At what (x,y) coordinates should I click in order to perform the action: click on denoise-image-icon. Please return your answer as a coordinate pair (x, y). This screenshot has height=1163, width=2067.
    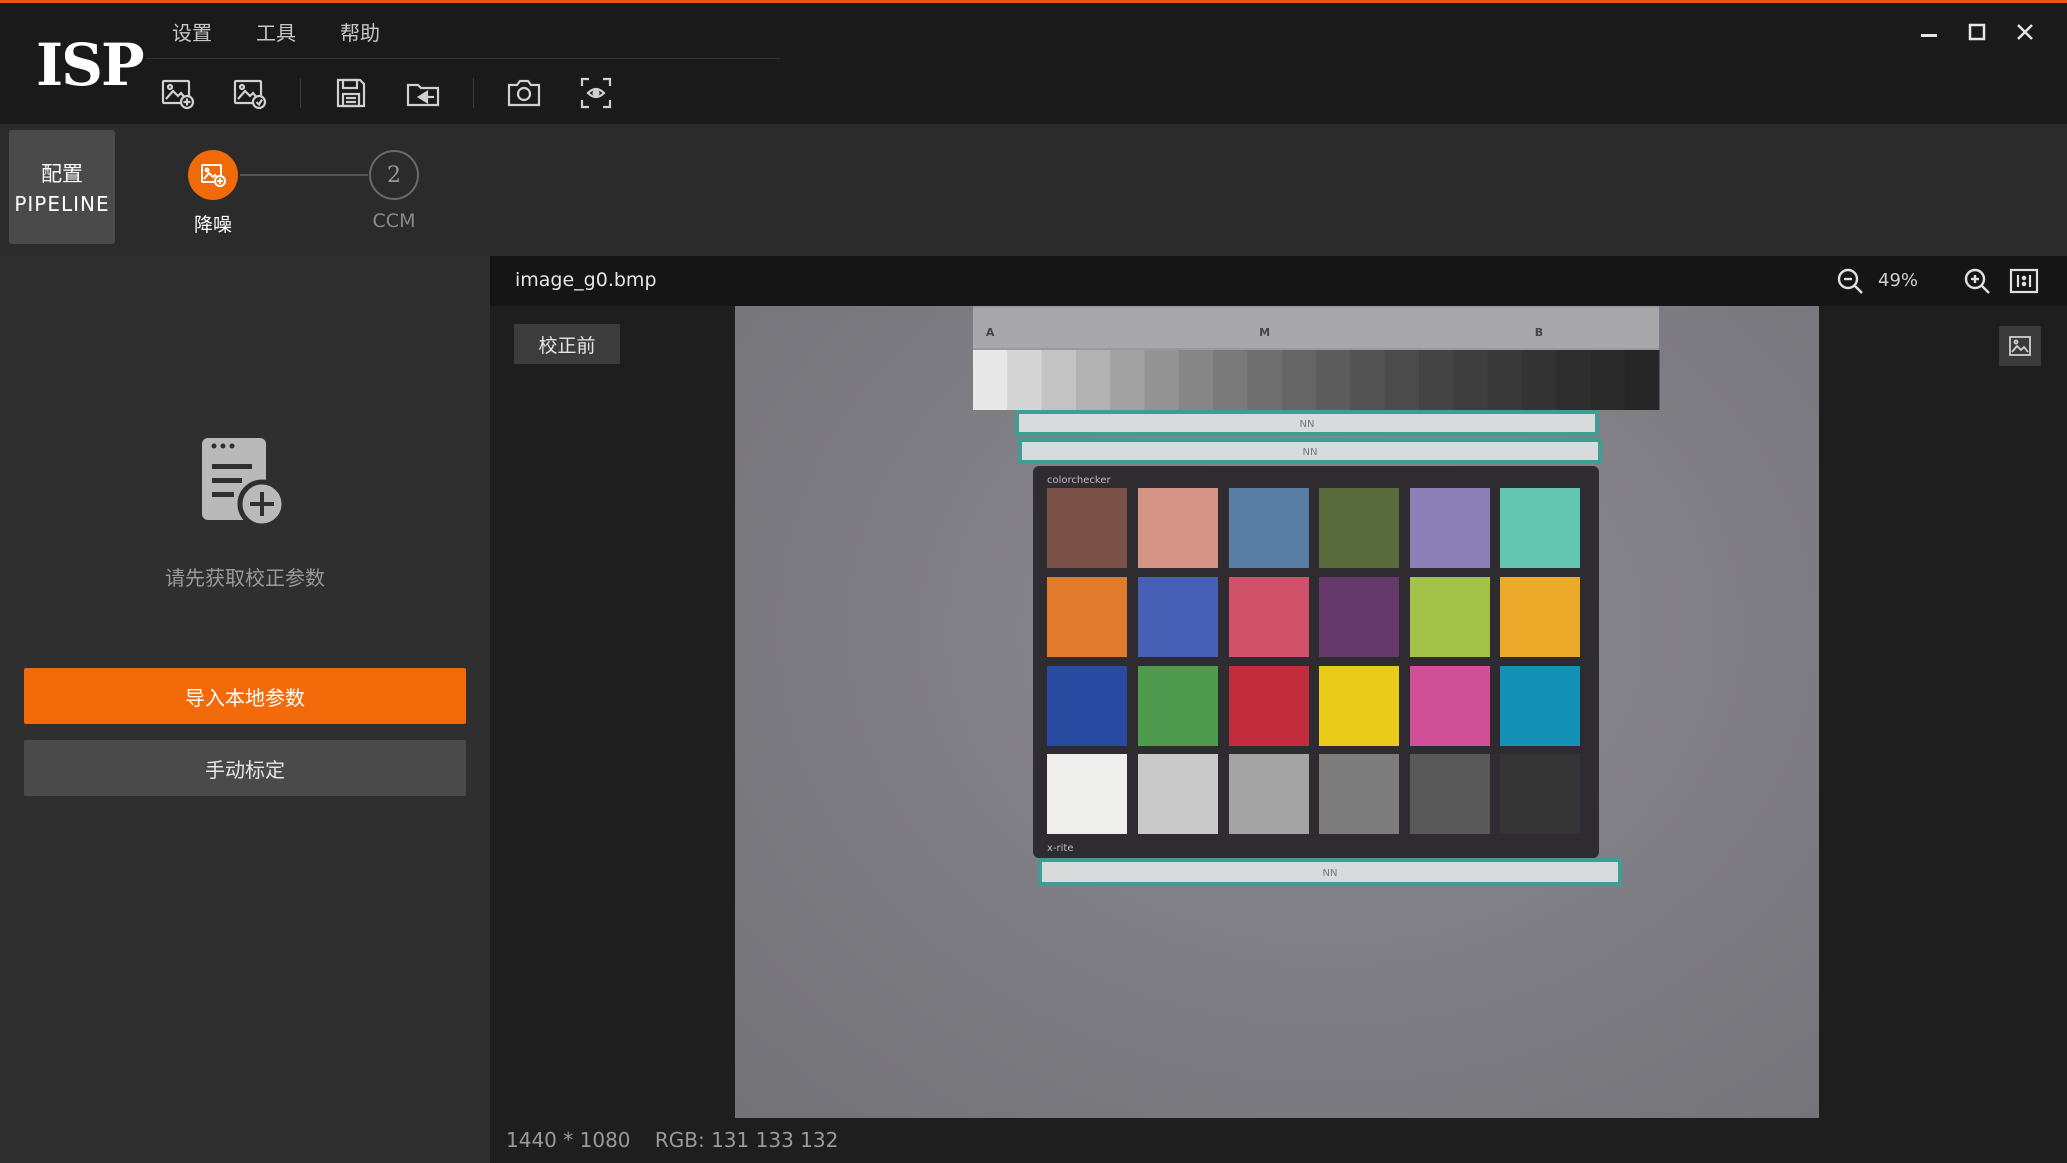
    Looking at the image, I should click on (213, 175).